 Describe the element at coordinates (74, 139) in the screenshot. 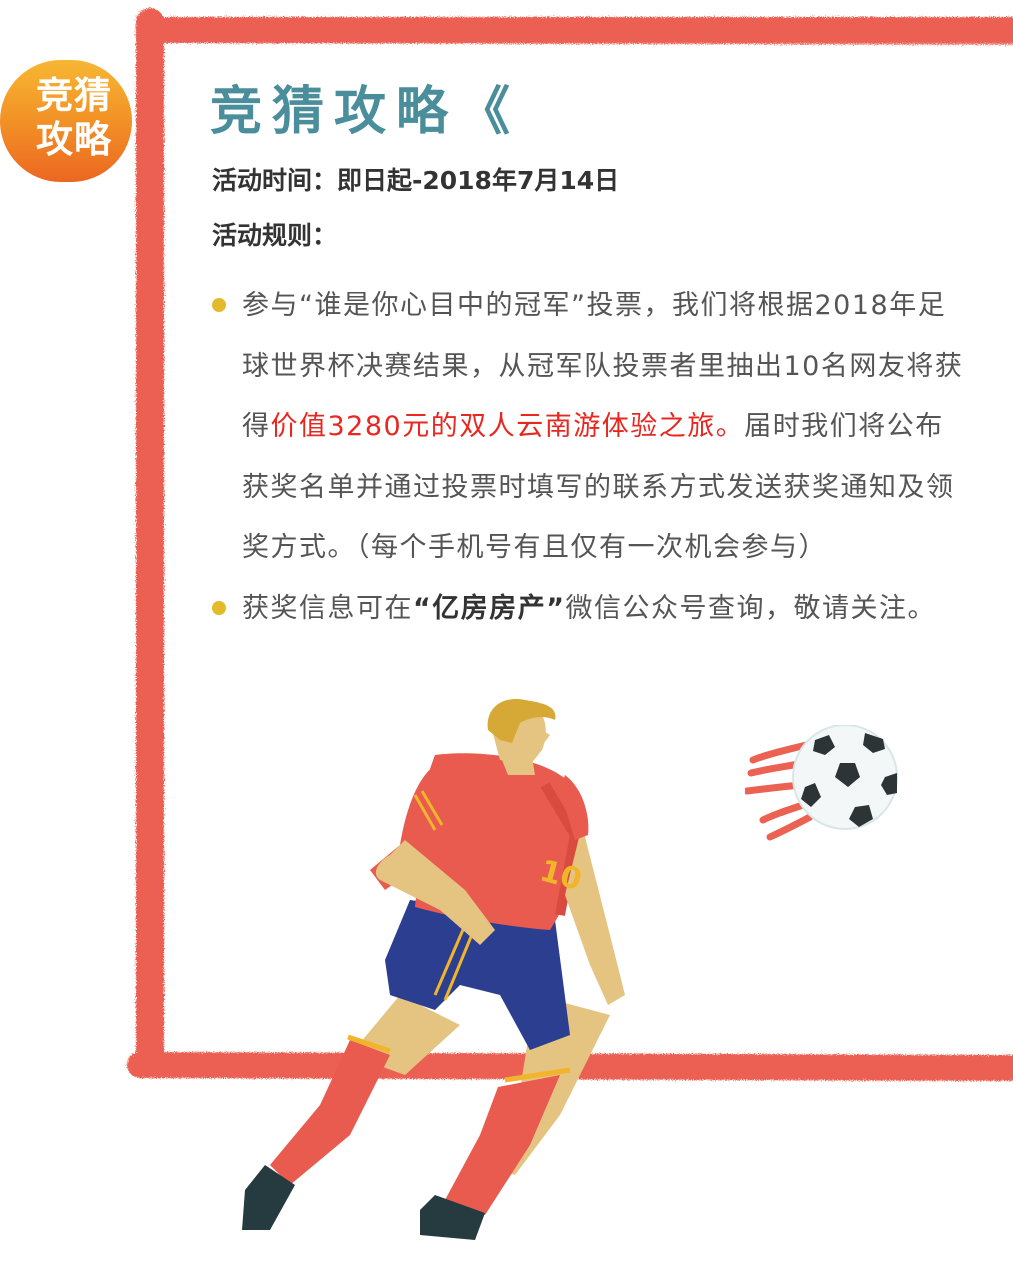

I see `side-tab-line2: 攻略` at that location.